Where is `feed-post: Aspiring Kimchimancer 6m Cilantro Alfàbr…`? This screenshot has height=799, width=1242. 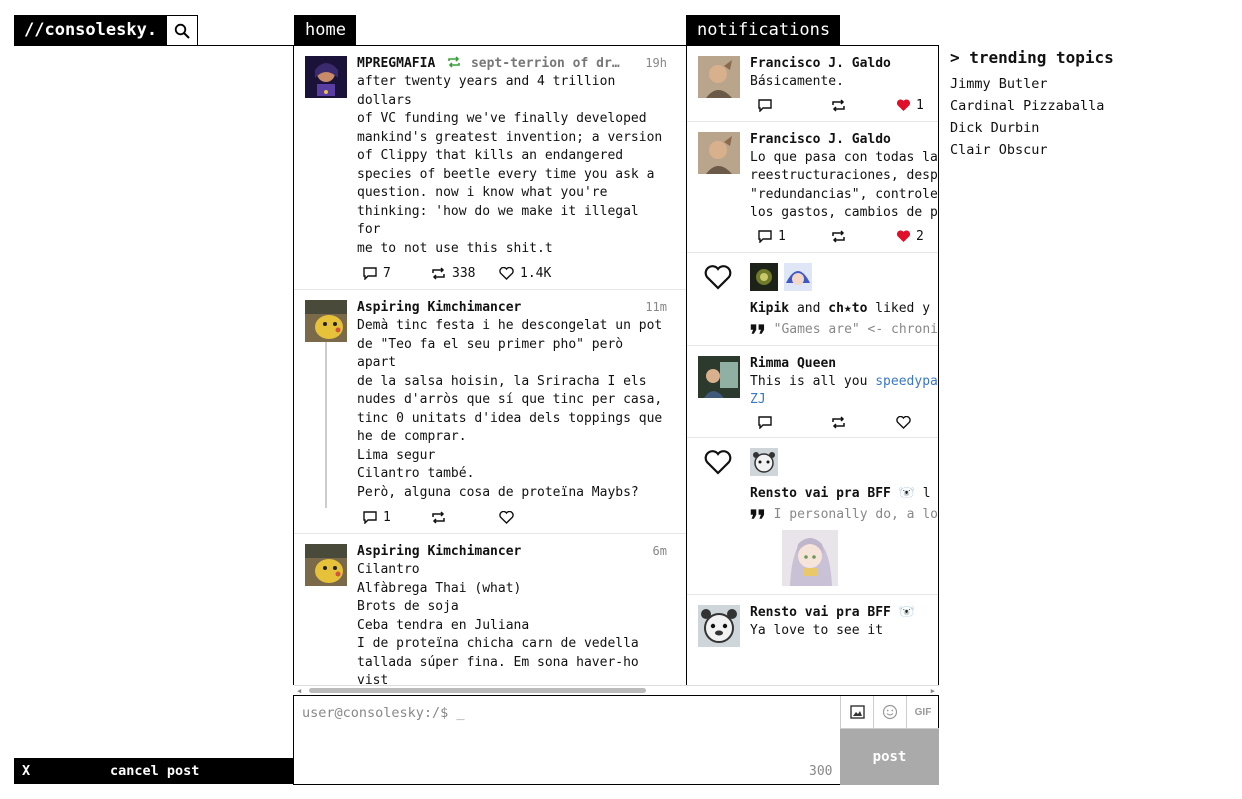
feed-post: Aspiring Kimchimancer 6m Cilantro Alfàbr… is located at coordinates (490, 609).